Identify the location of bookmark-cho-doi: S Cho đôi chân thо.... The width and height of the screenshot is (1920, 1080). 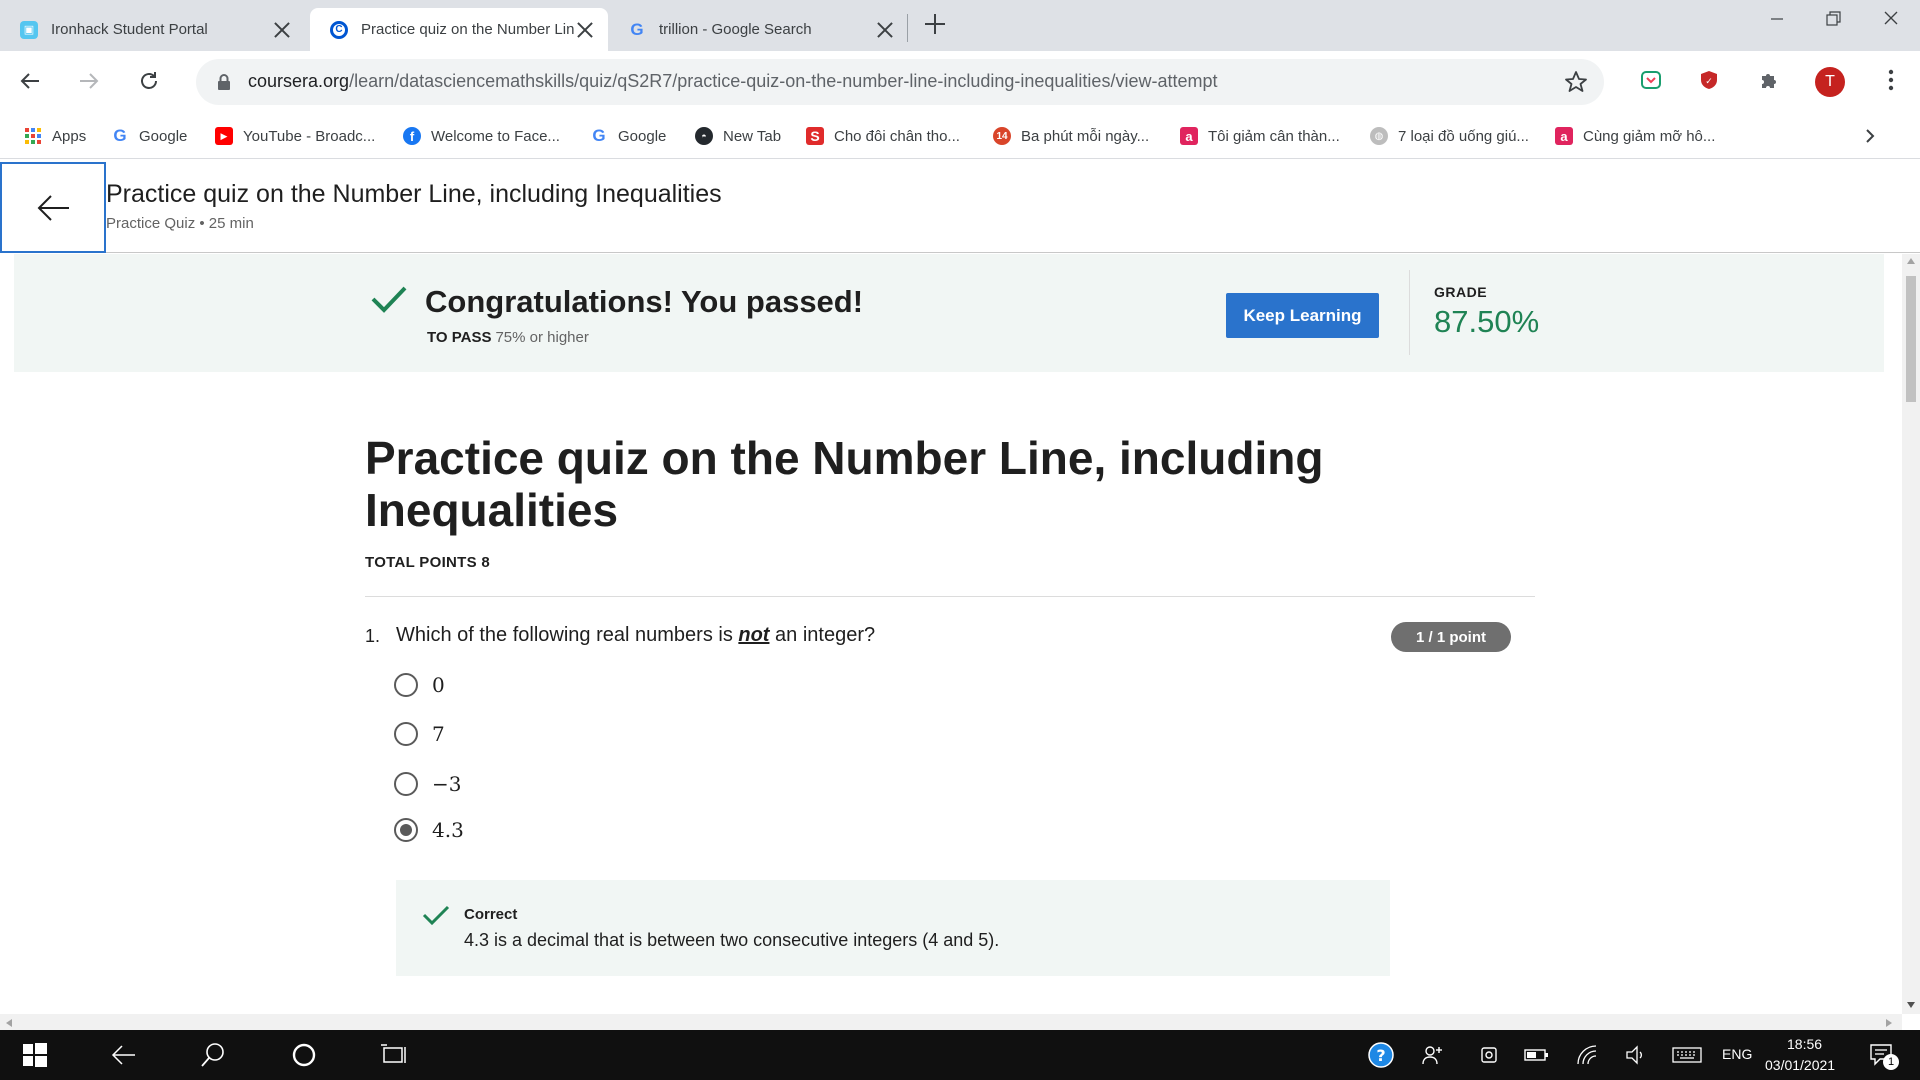
(883, 136).